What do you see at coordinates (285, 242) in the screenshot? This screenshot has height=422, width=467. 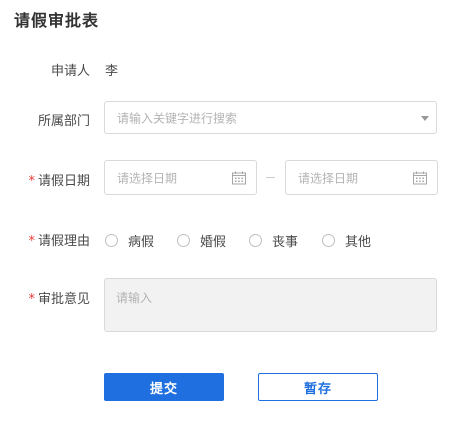 I see `radio-option-label: 丧事` at bounding box center [285, 242].